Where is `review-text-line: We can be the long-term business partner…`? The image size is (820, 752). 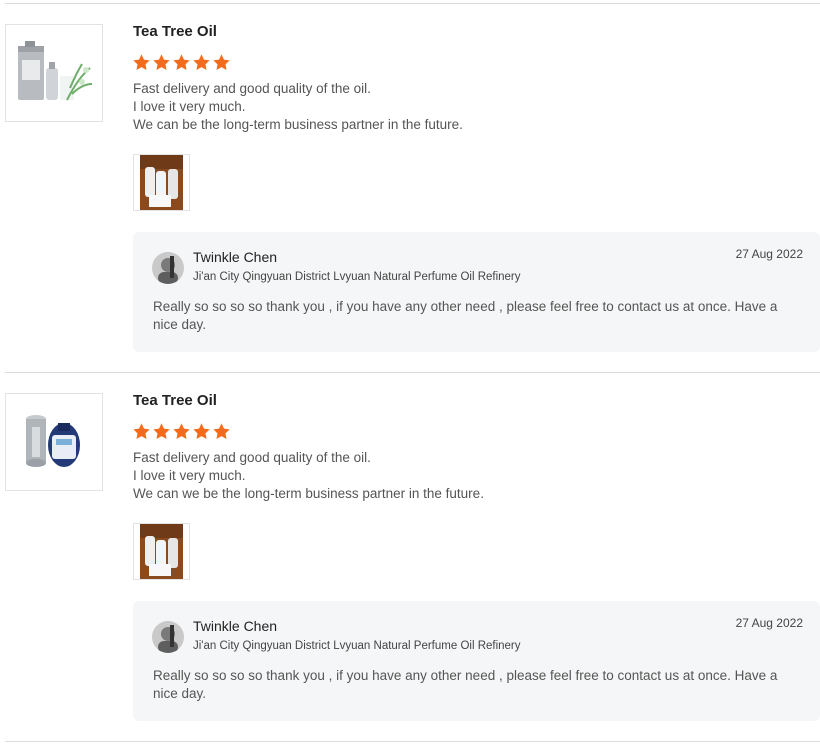 review-text-line: We can be the long-term business partner… is located at coordinates (298, 124).